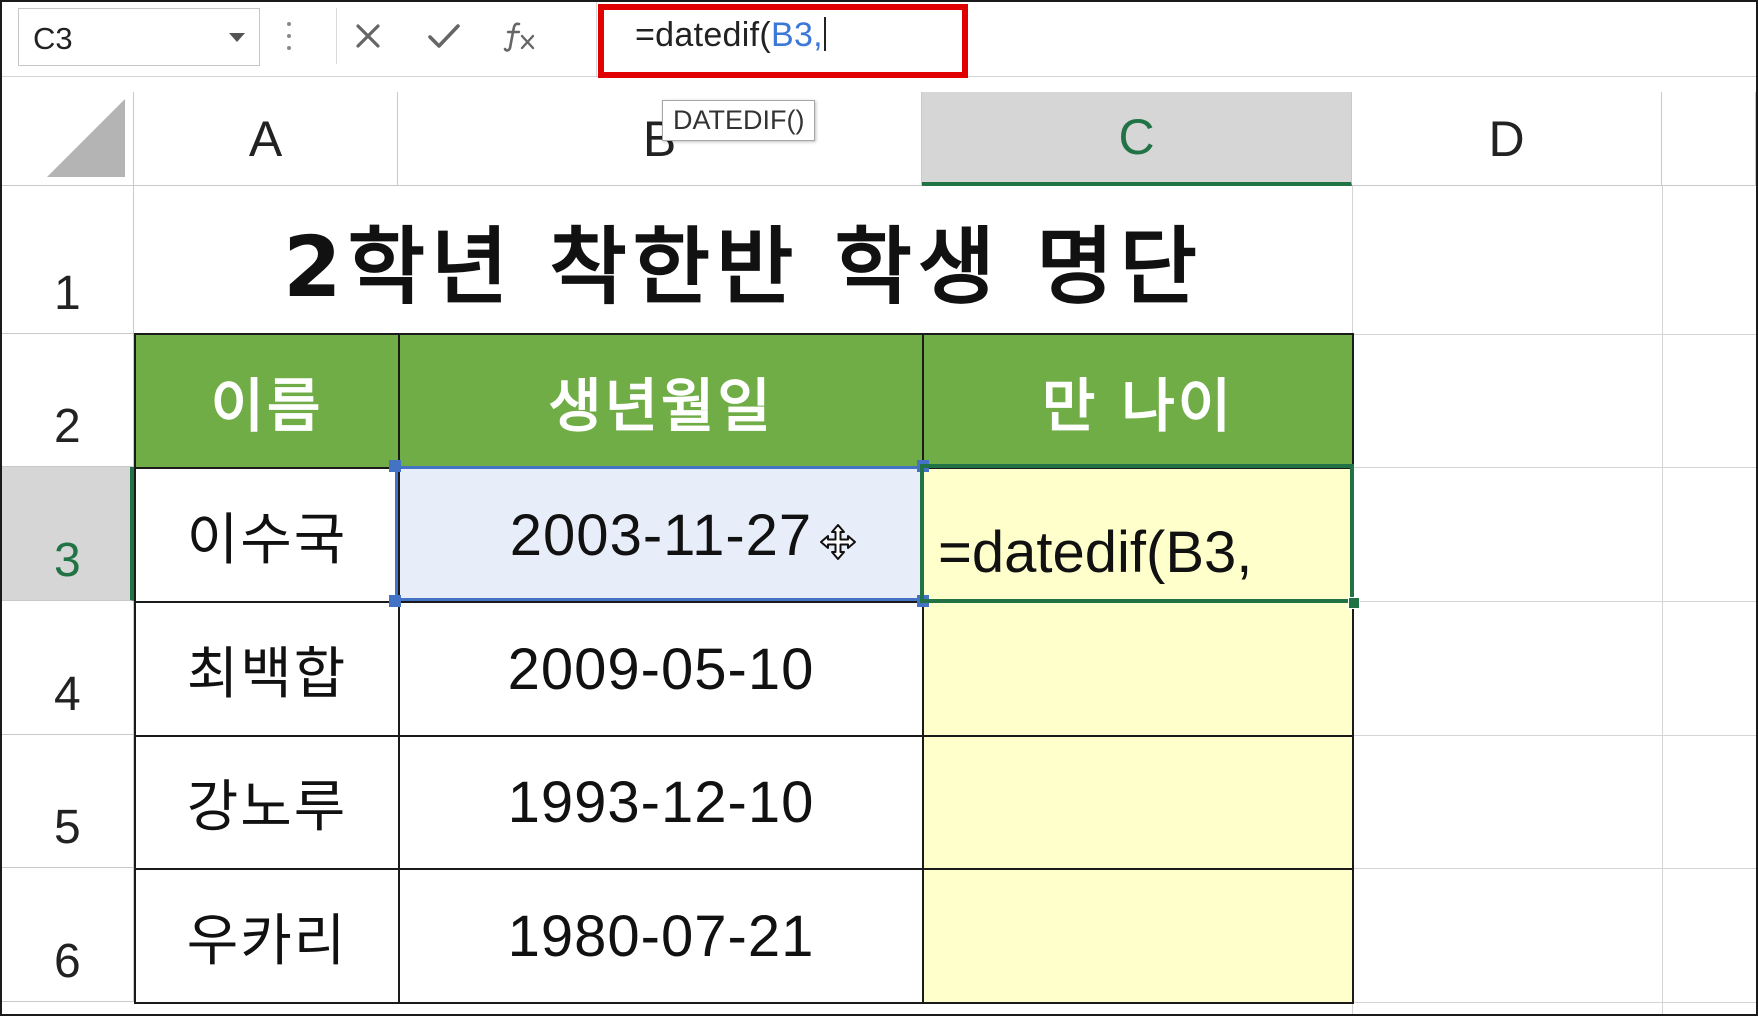 This screenshot has width=1758, height=1016. I want to click on column-header-b: B, so click(660, 139).